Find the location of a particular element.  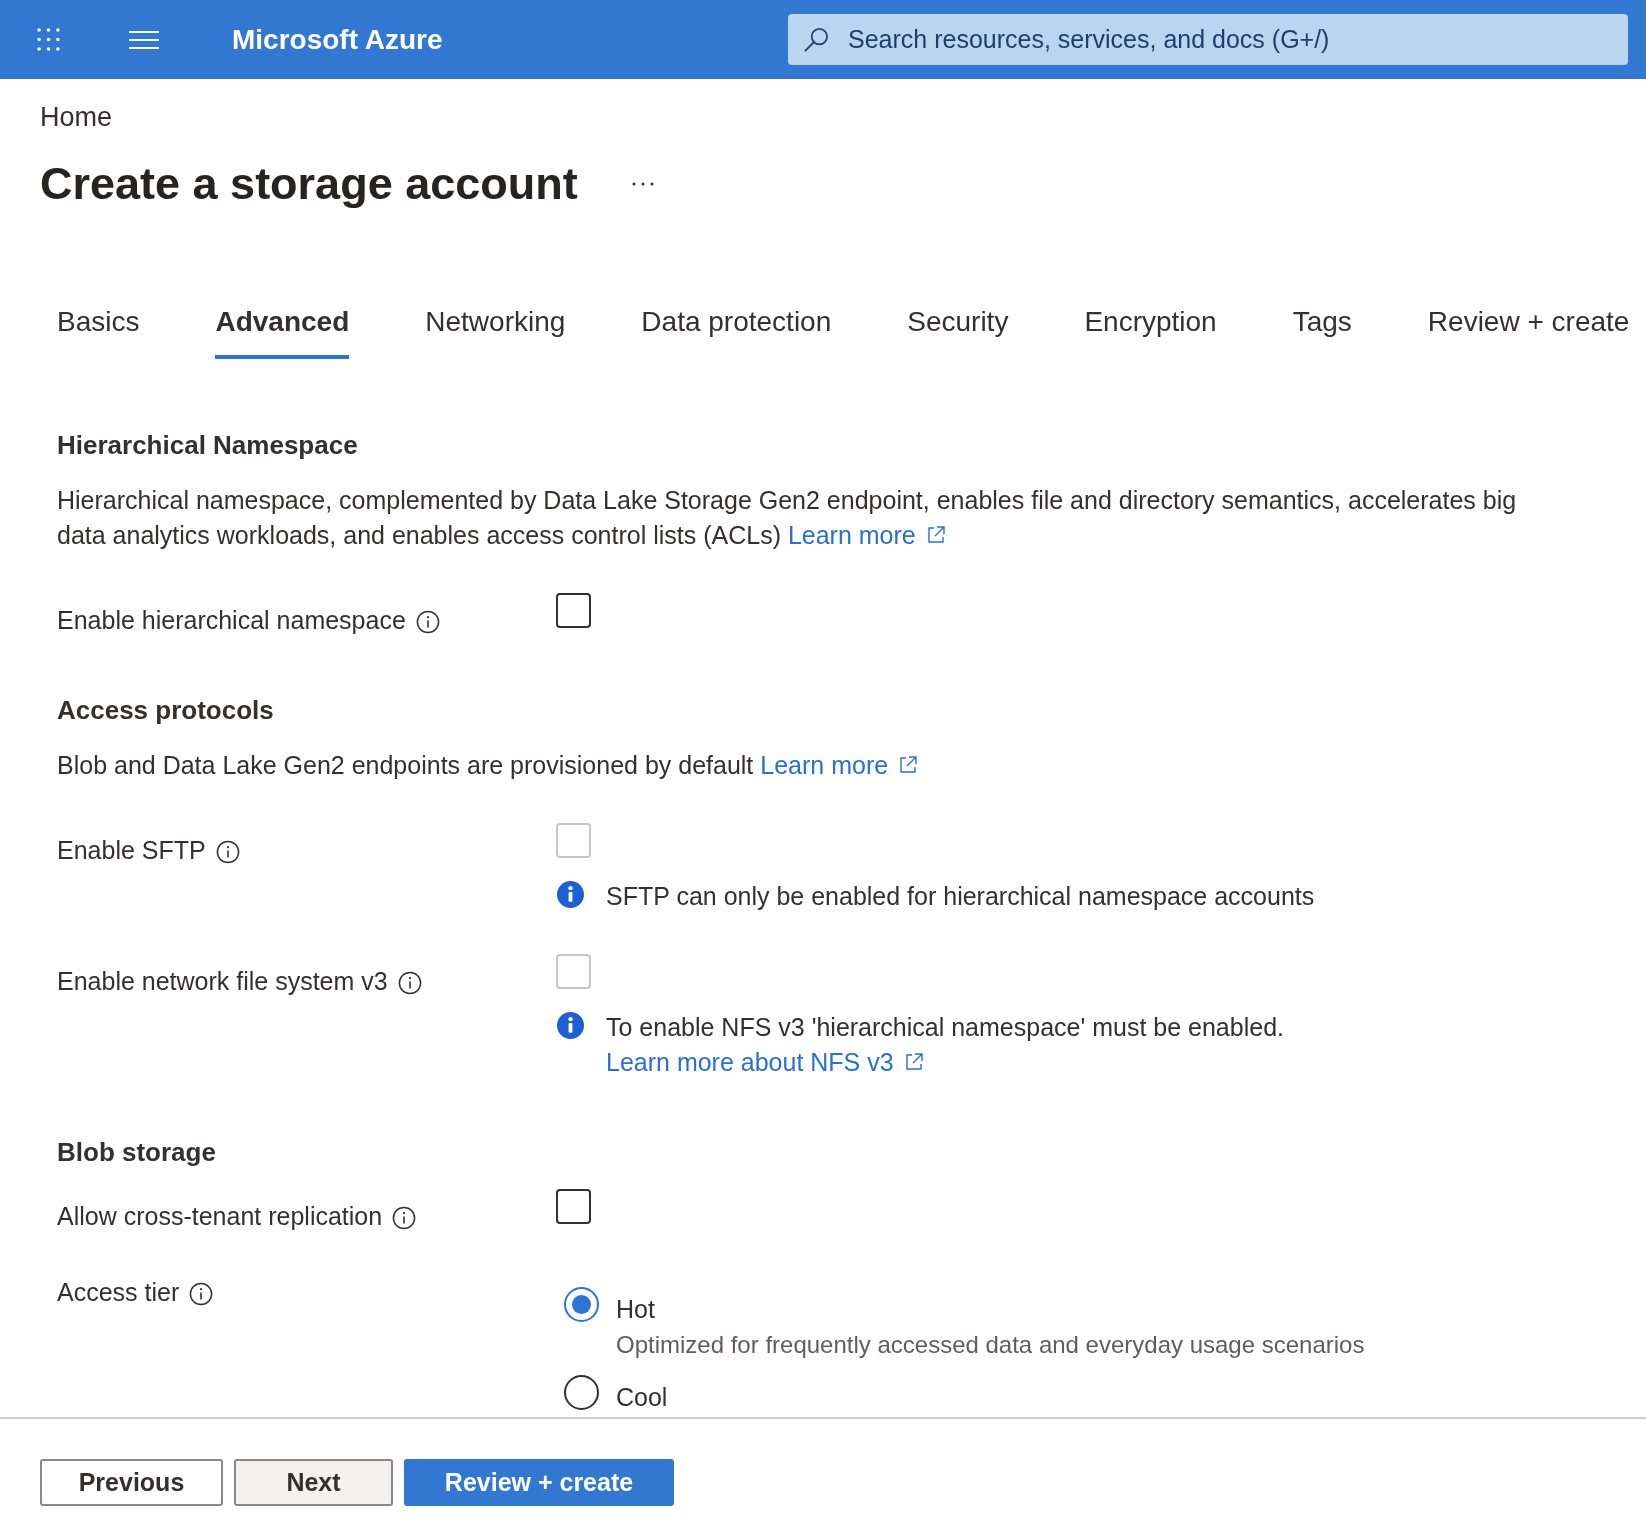

section-description: Blob and Data Lake Gen2 endpoints are provisioned by default Learn more is located at coordinates (488, 765).